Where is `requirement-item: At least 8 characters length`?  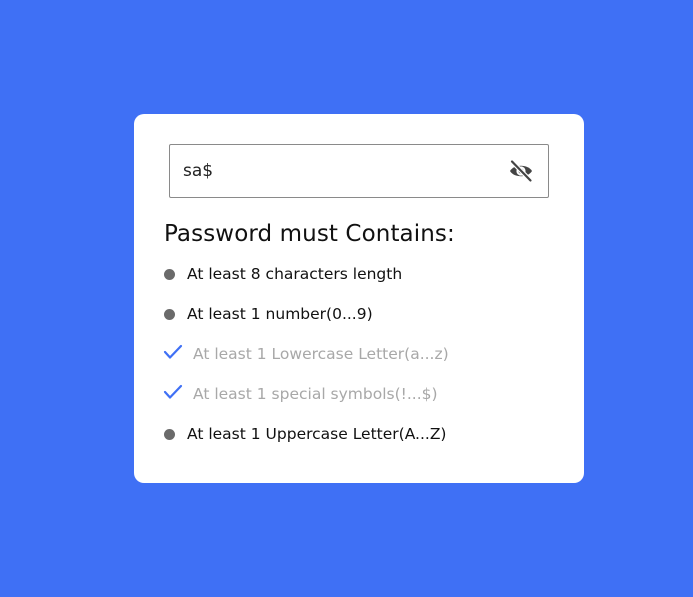 requirement-item: At least 8 characters length is located at coordinates (306, 280).